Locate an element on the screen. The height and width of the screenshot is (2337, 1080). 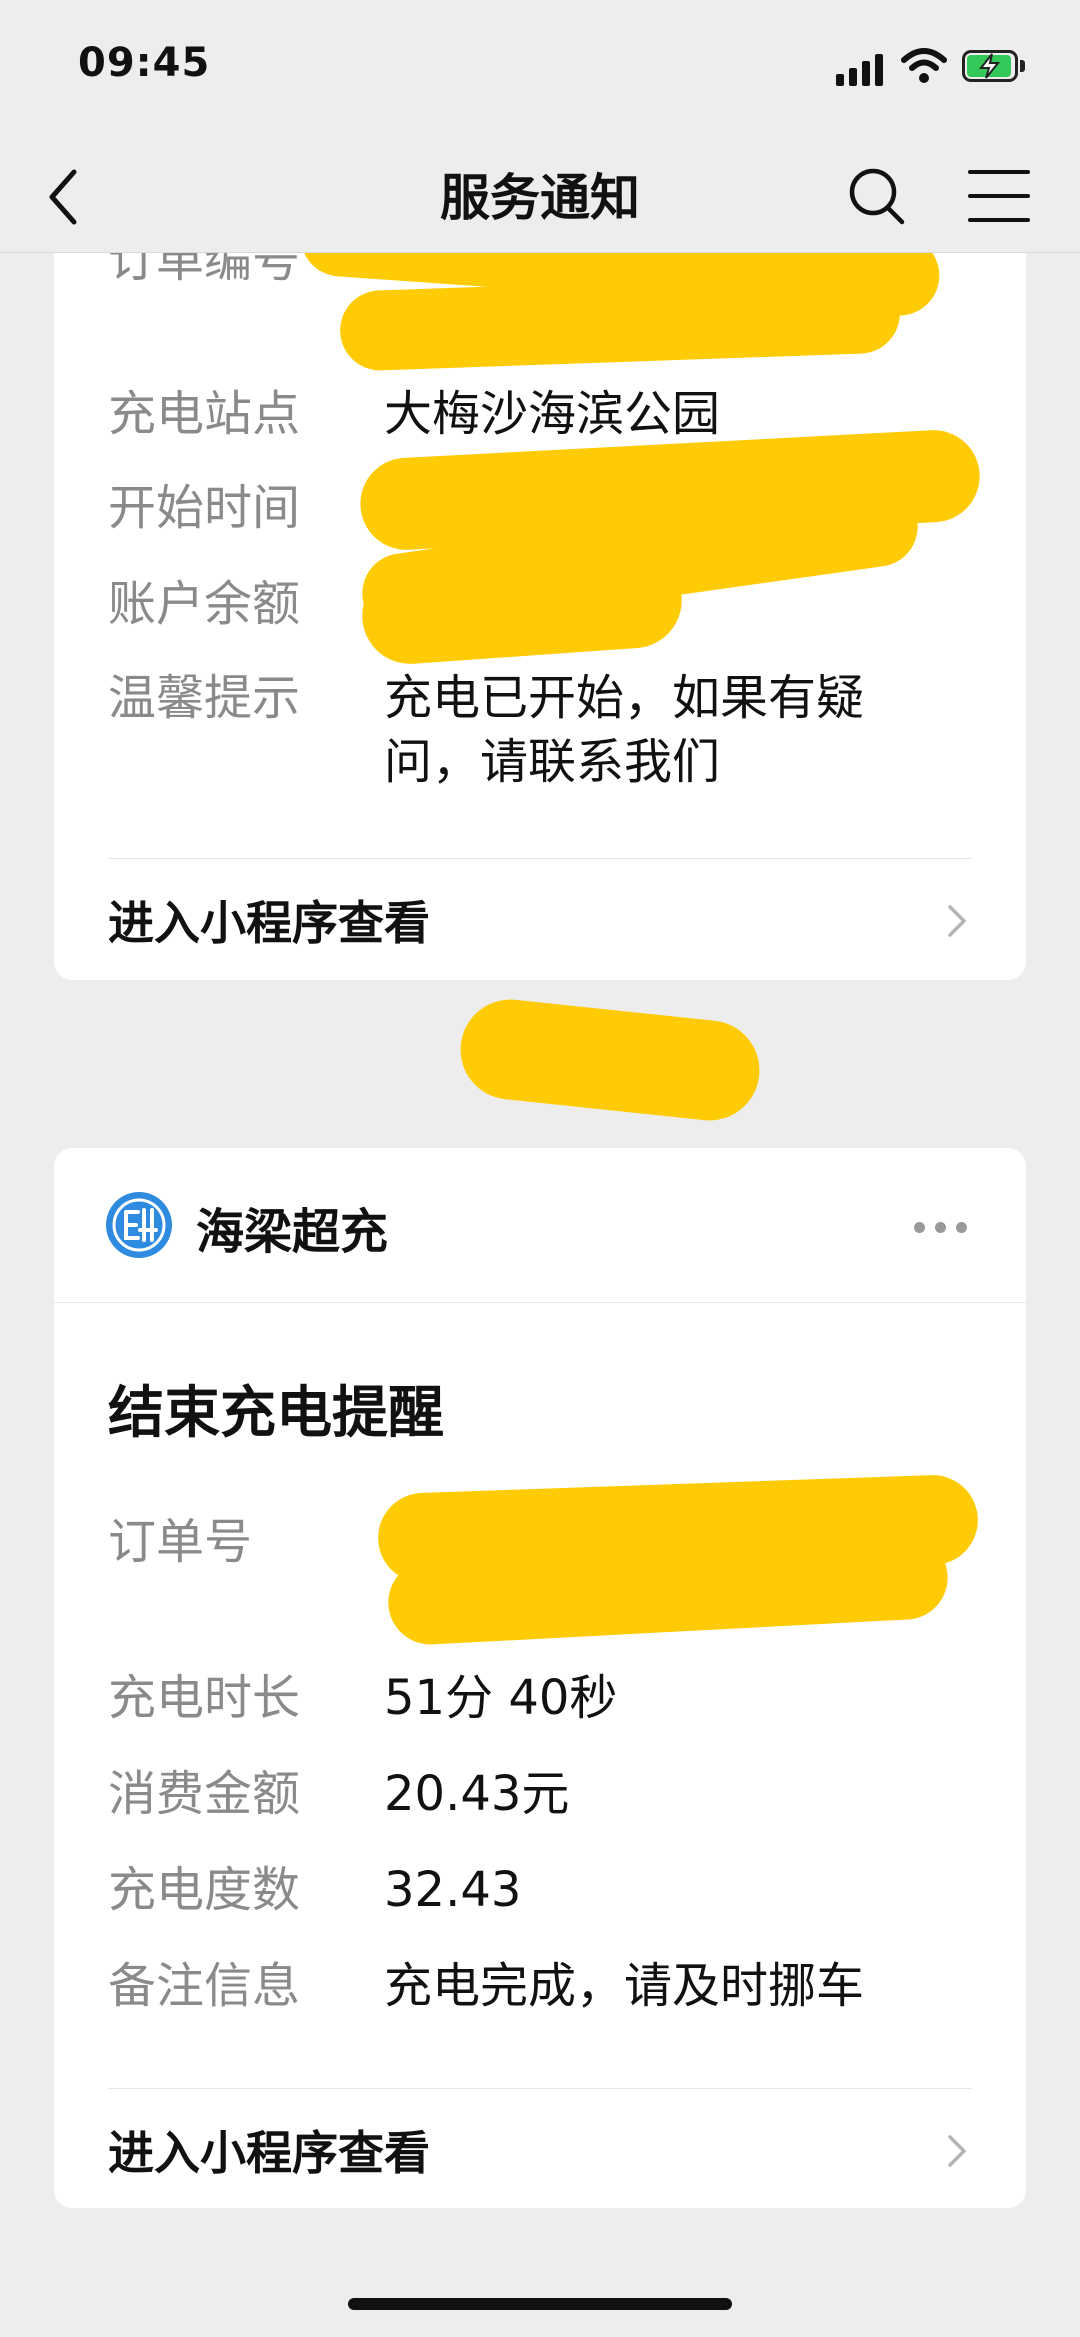
detail-value: 充电完成，请及时挪车 is located at coordinates (624, 1986).